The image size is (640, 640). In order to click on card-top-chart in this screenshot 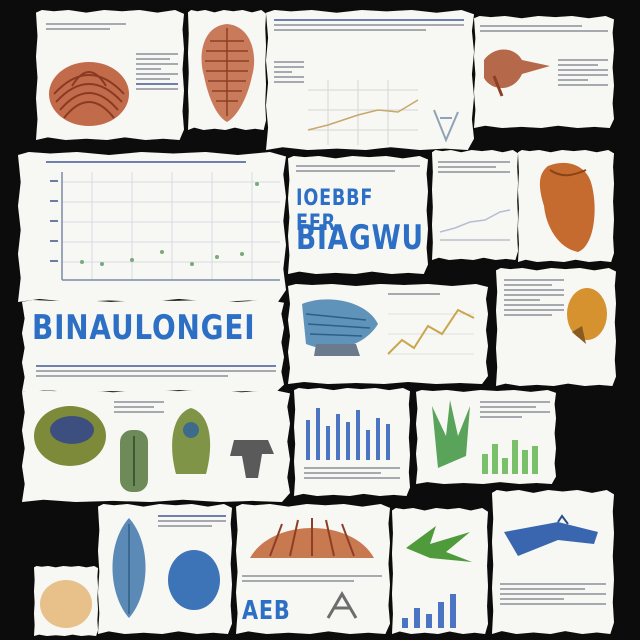, I will do `click(370, 80)`.